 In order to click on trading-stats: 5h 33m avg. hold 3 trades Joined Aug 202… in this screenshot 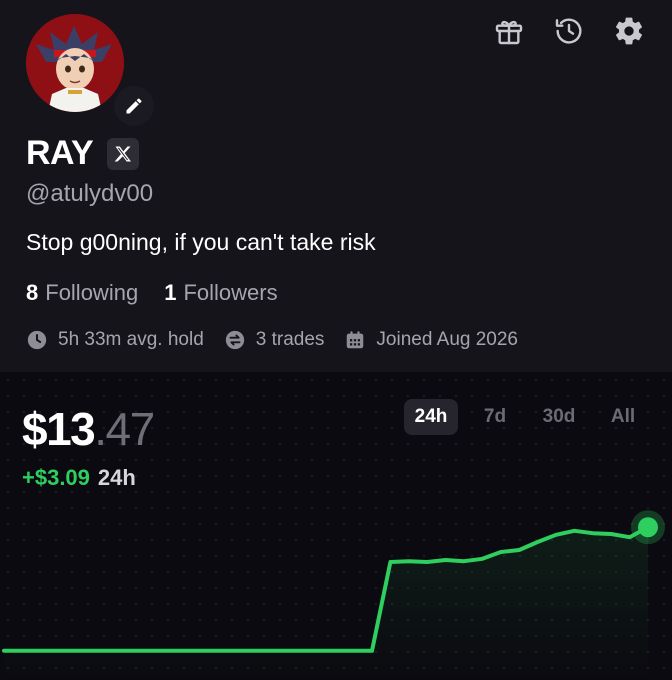, I will do `click(272, 340)`.